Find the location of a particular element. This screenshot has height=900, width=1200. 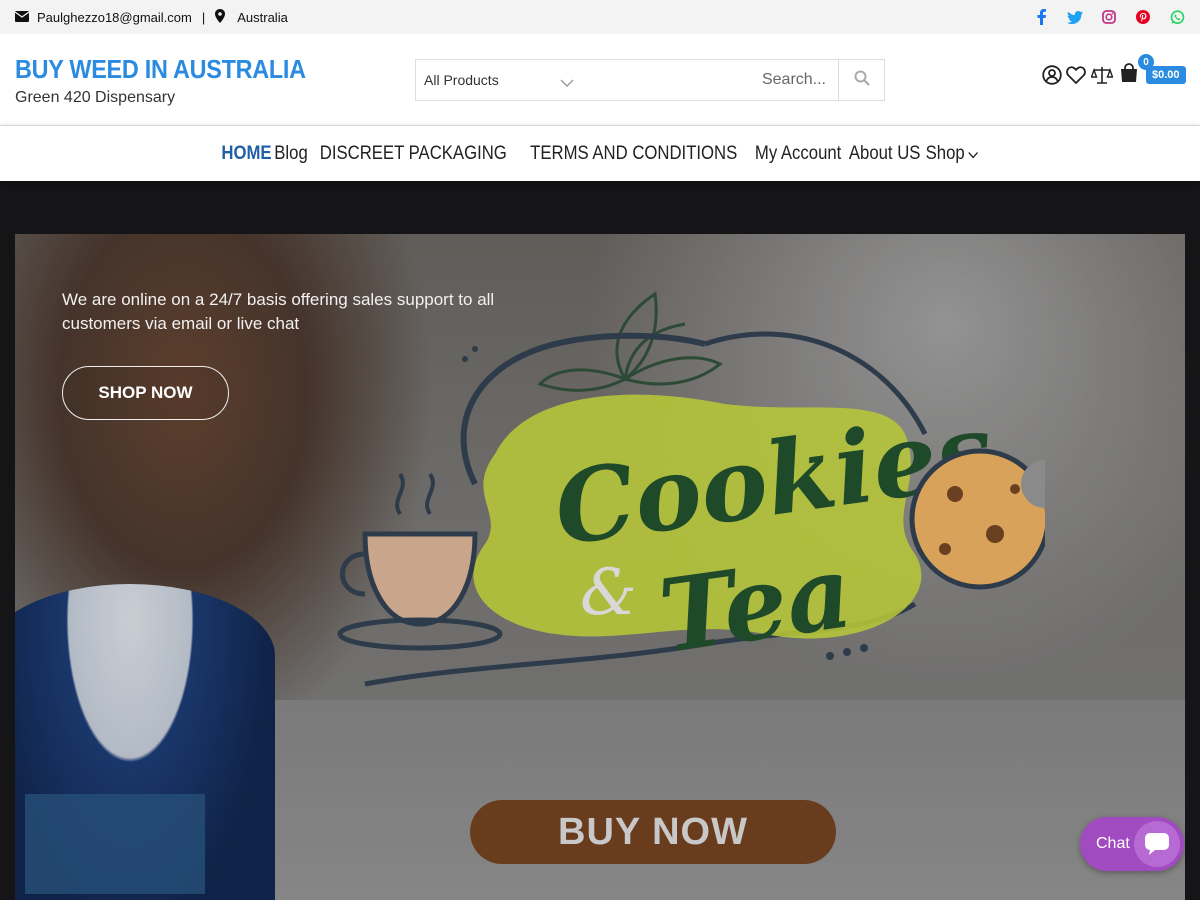

site-title: BUY WEED IN AUSTRALIA is located at coordinates (160, 69).